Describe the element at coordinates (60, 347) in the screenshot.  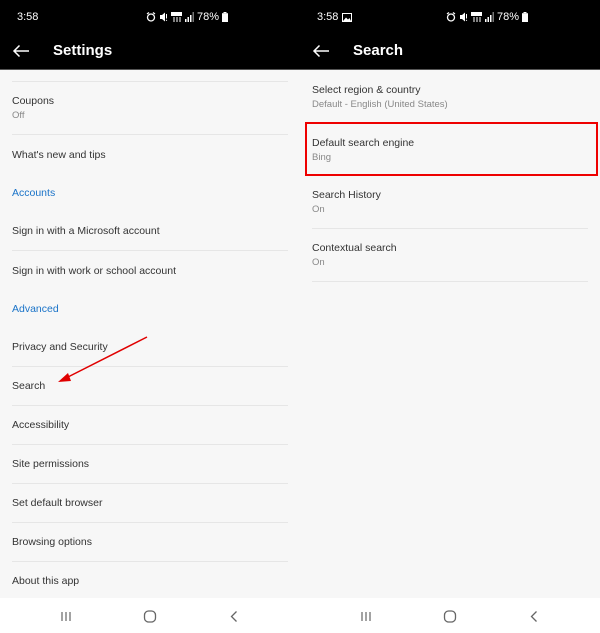
I see `item-label: Privacy and Security` at that location.